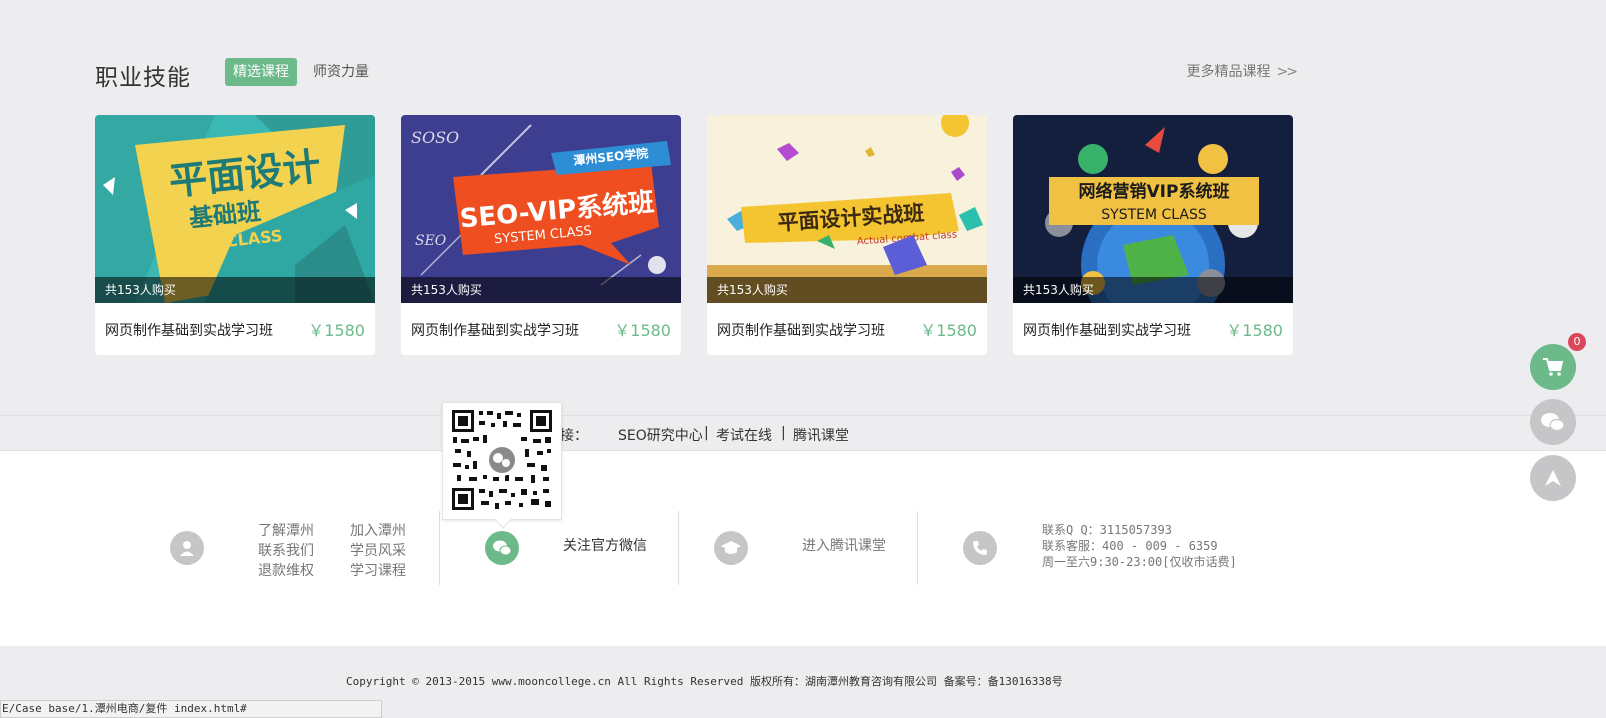  Describe the element at coordinates (378, 570) in the screenshot. I see `footer-link-courses: 学习课程` at that location.